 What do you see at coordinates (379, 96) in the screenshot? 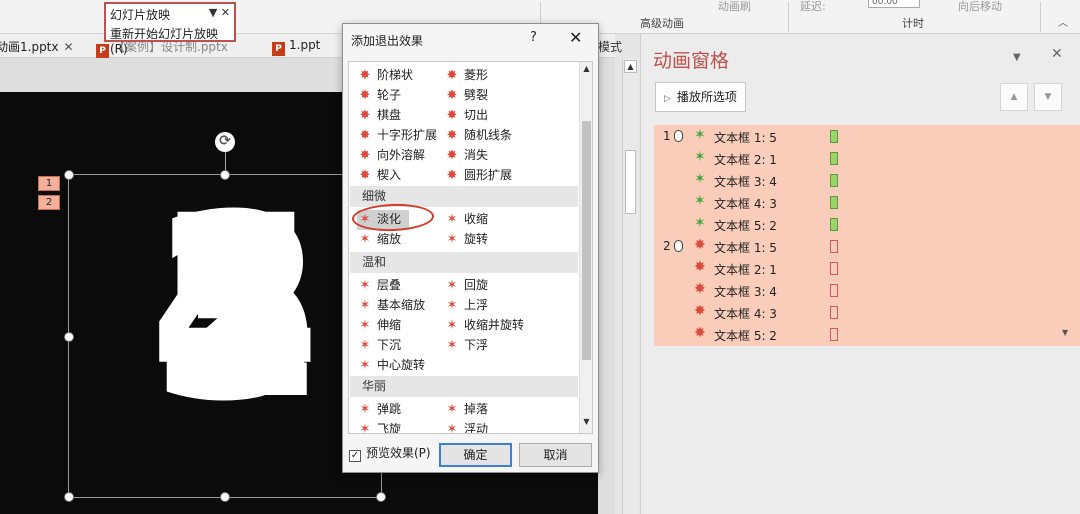
I see `effect-item: ✸ 轮子` at bounding box center [379, 96].